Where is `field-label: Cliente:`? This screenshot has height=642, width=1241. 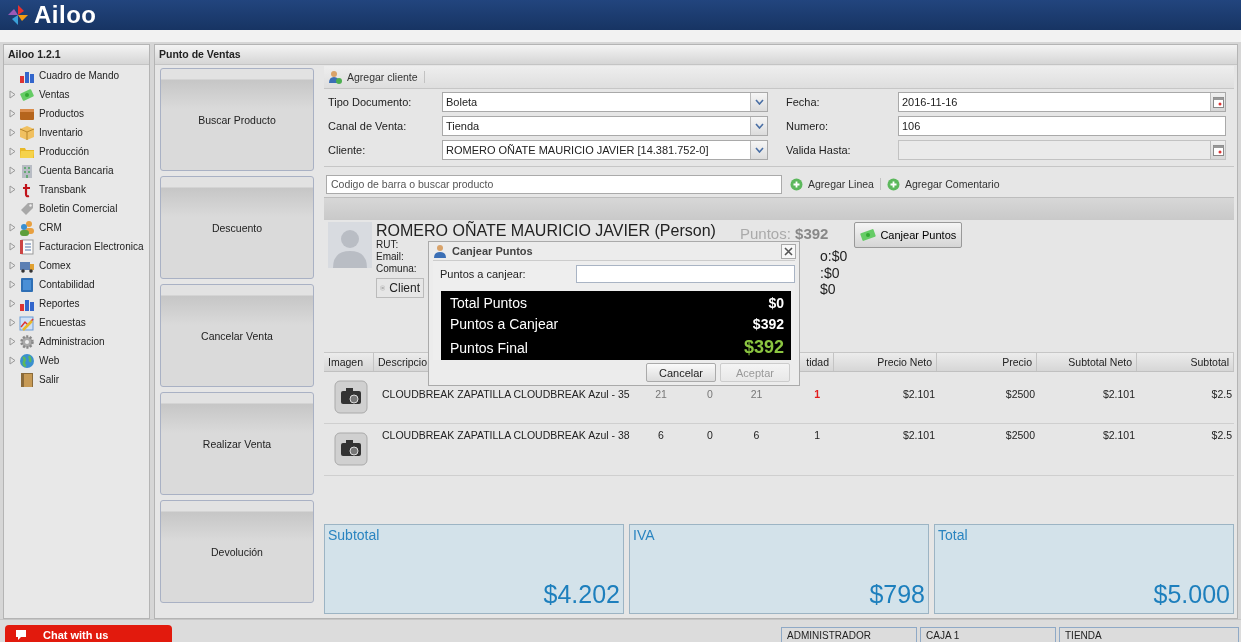
field-label: Cliente: is located at coordinates (347, 150).